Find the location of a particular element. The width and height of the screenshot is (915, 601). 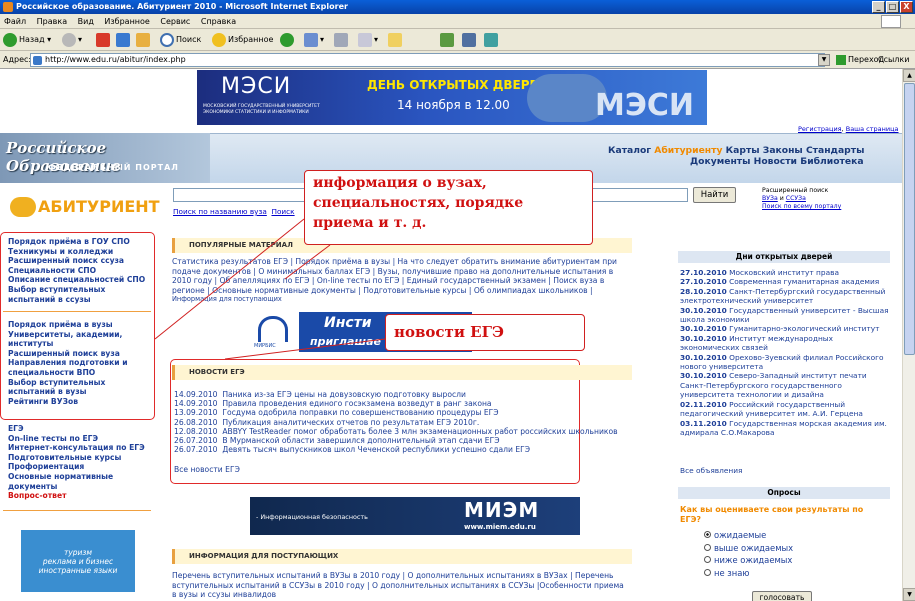

folder-button is located at coordinates (396, 40).